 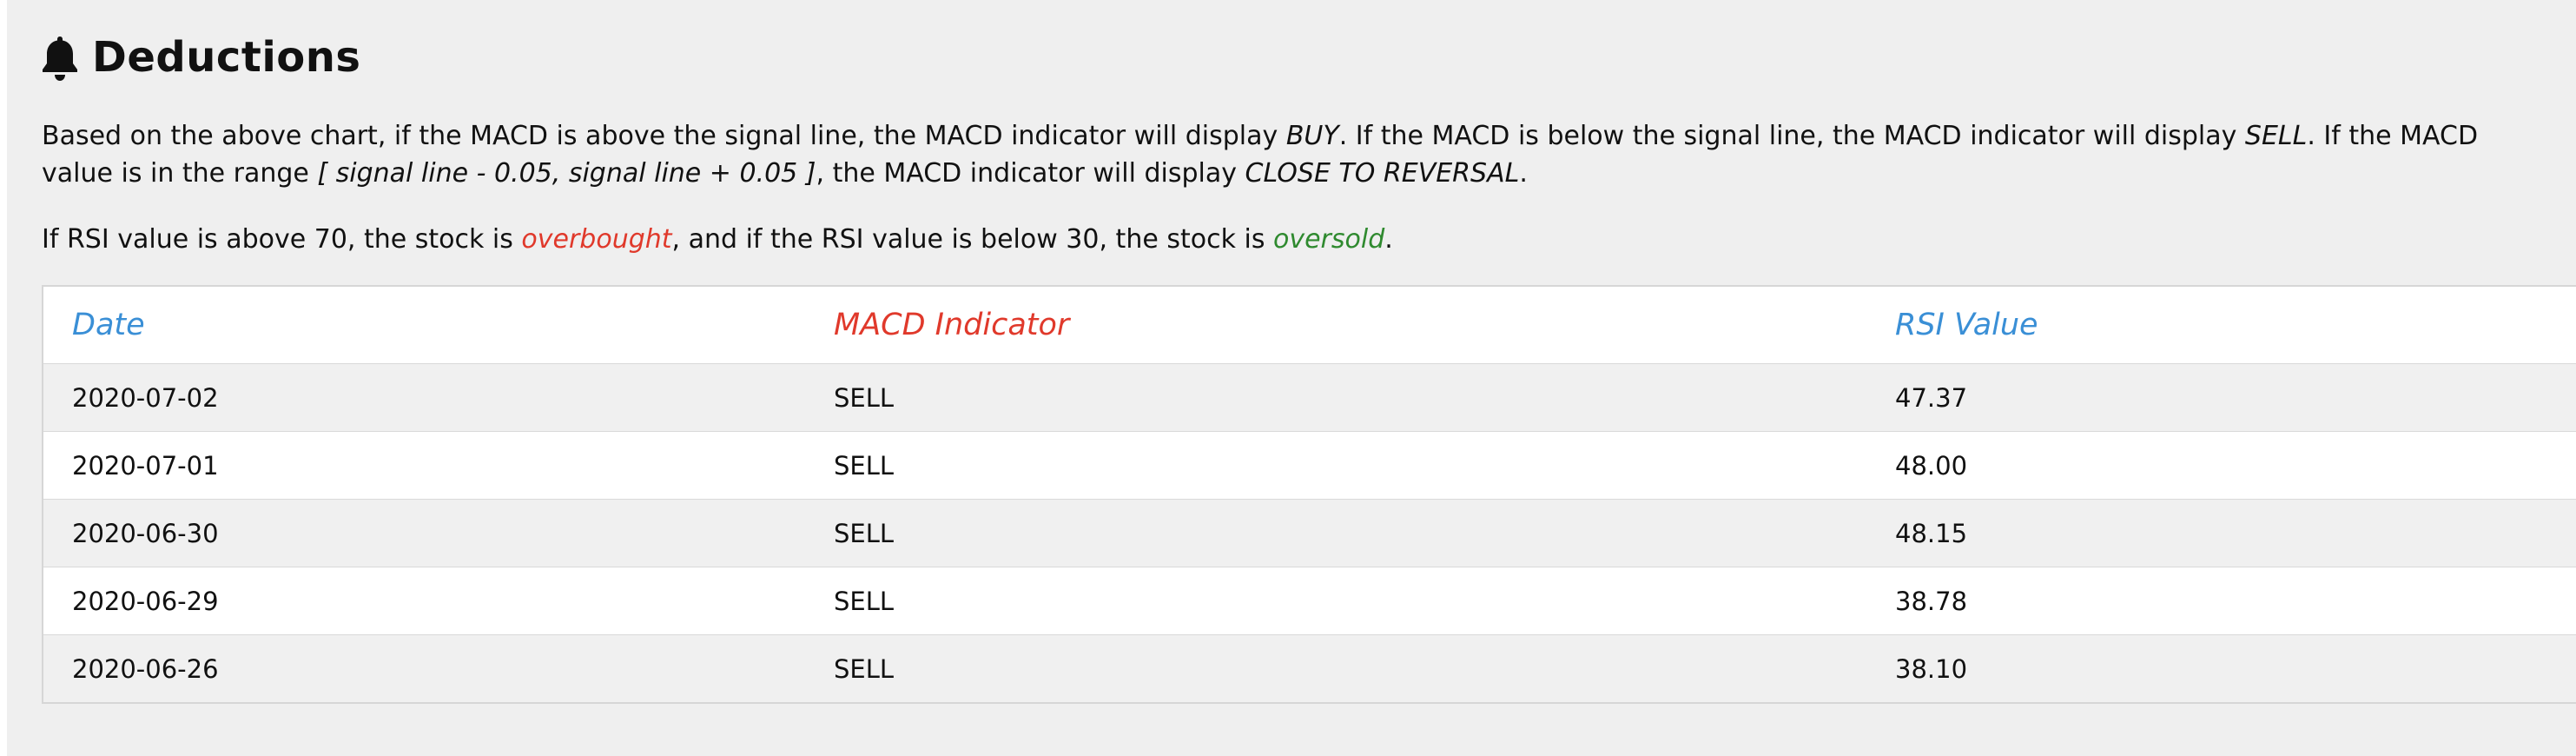 What do you see at coordinates (282, 239) in the screenshot?
I see `rsi-text-1: If RSI value is above 70, the stock is` at bounding box center [282, 239].